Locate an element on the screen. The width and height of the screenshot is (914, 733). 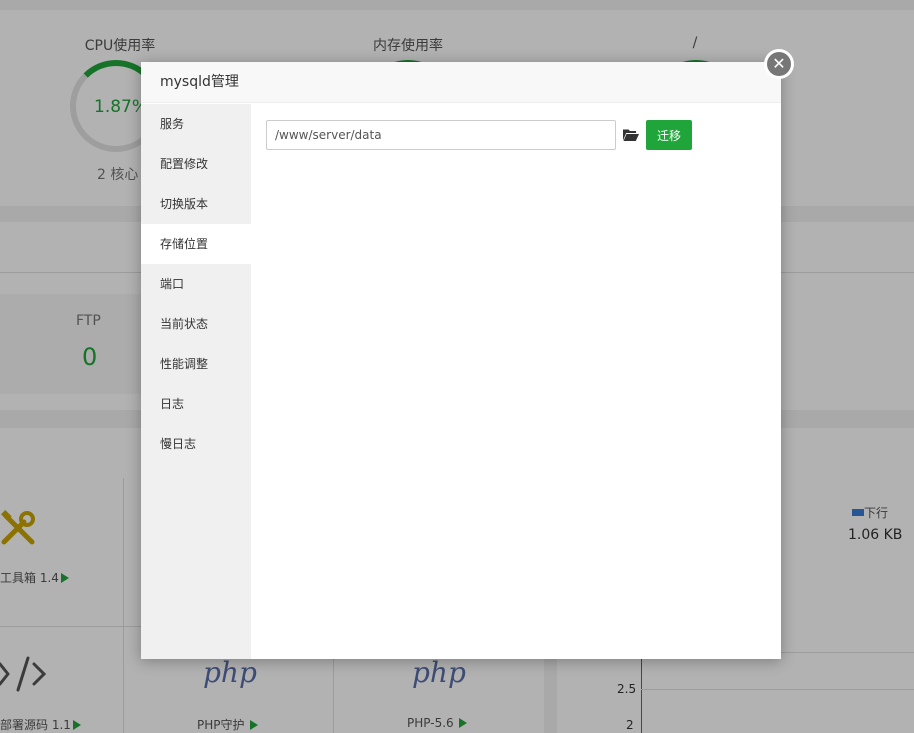
sidebar-item-current-status: 当前状态 is located at coordinates (196, 324).